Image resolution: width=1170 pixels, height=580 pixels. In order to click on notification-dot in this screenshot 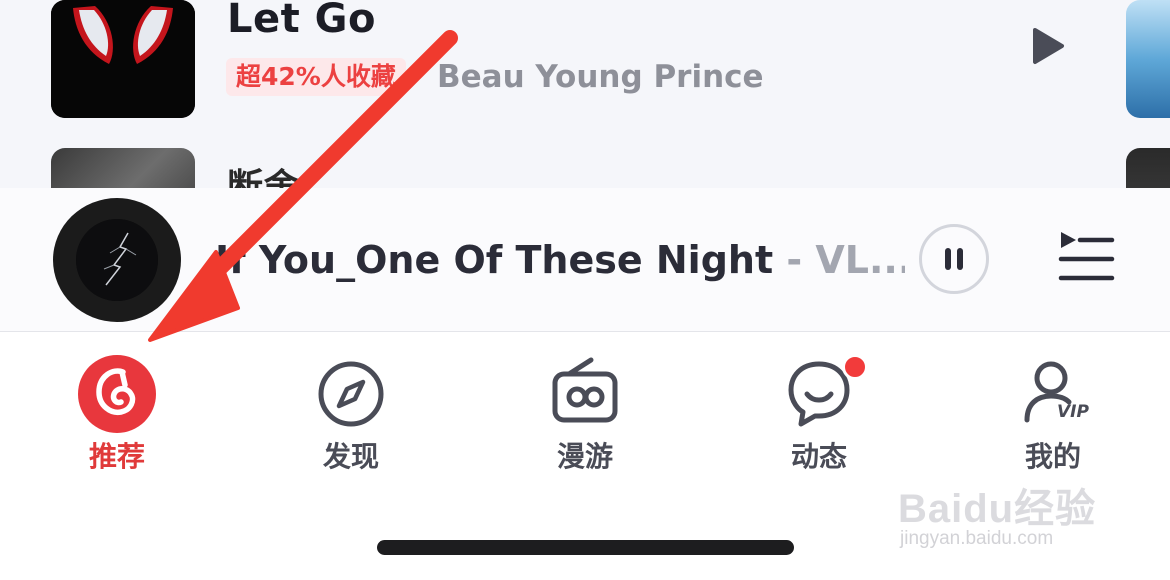, I will do `click(855, 367)`.